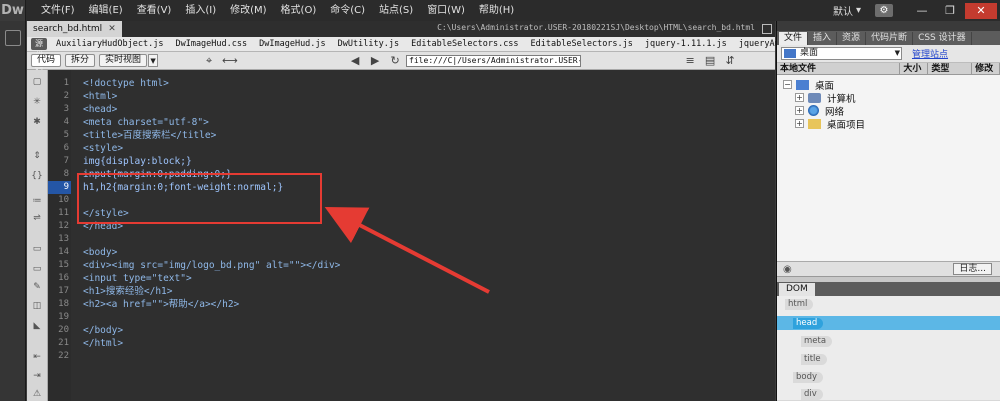 This screenshot has height=401, width=1000. What do you see at coordinates (884, 10) in the screenshot?
I see `gear-icon: ⚙` at bounding box center [884, 10].